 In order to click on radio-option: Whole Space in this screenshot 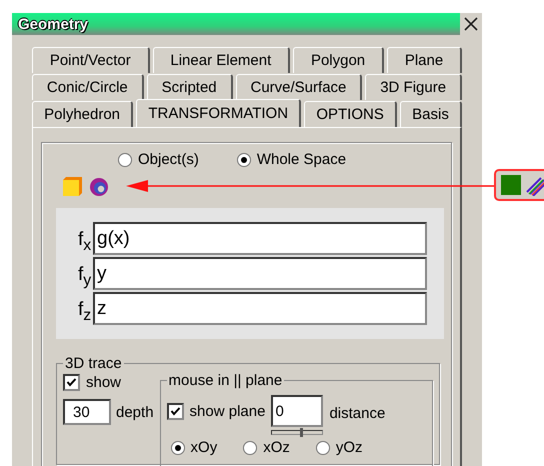, I will do `click(291, 159)`.